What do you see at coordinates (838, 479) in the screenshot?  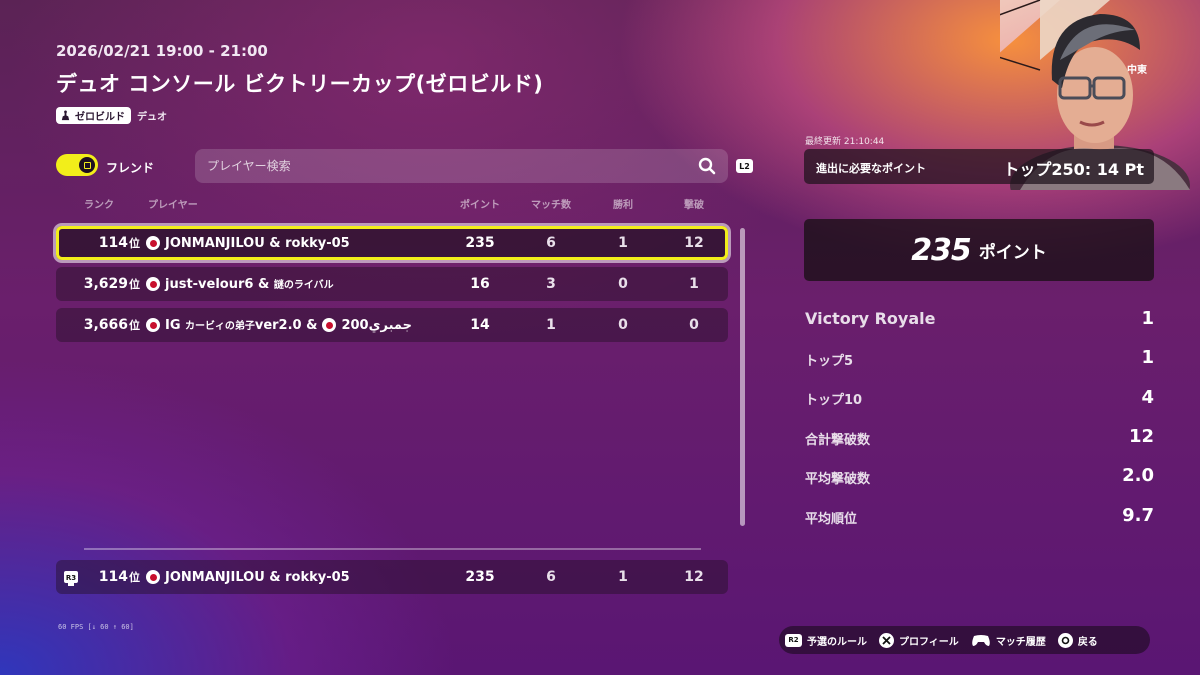 I see `stat-avg-kills-label: 平均撃破数` at bounding box center [838, 479].